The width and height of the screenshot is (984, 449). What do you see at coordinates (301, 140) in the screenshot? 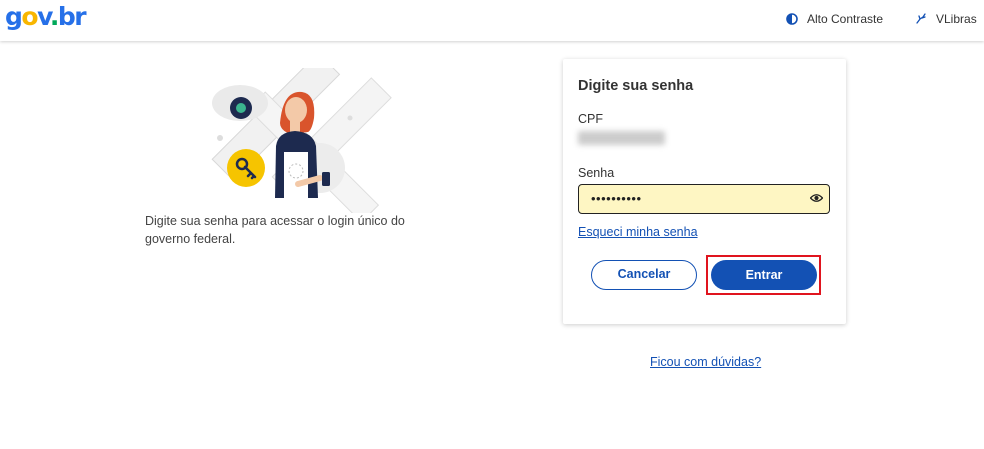
I see `password-illustration` at bounding box center [301, 140].